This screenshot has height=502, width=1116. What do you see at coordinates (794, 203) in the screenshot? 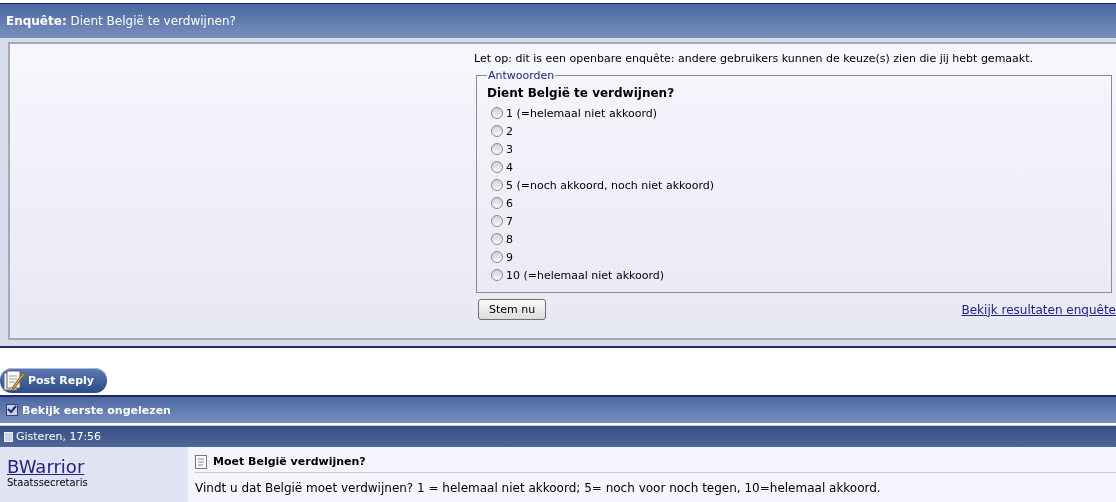
I see `poll-option: 6` at bounding box center [794, 203].